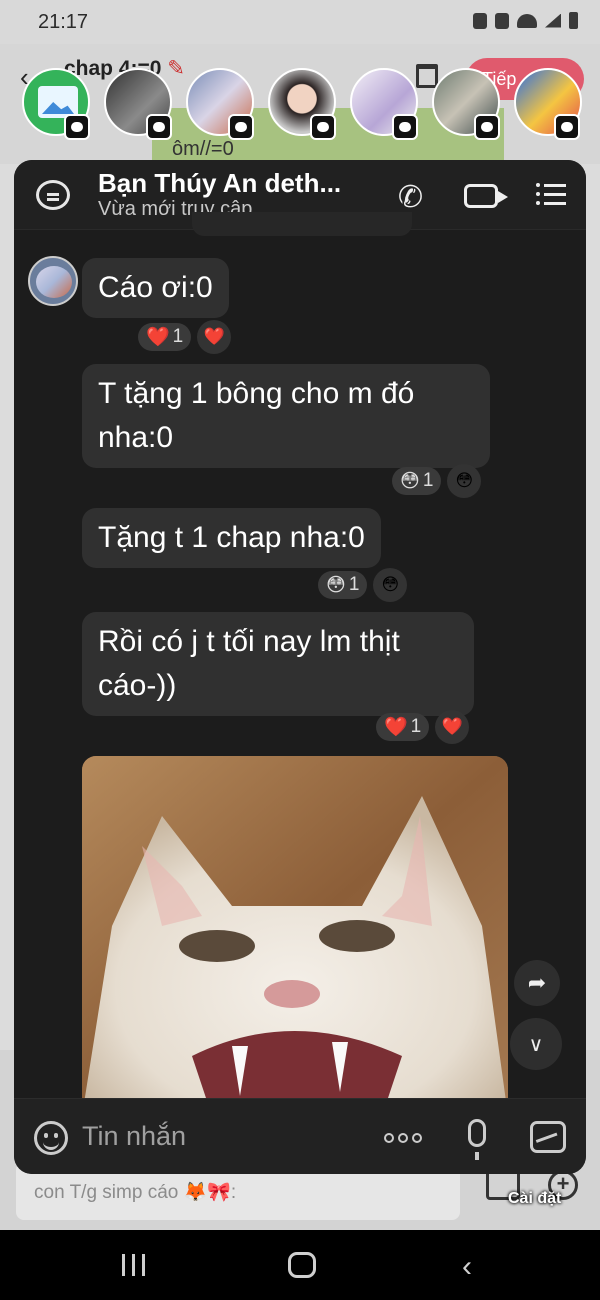 The image size is (600, 1300). I want to click on chat-bubbles-row, so click(300, 104).